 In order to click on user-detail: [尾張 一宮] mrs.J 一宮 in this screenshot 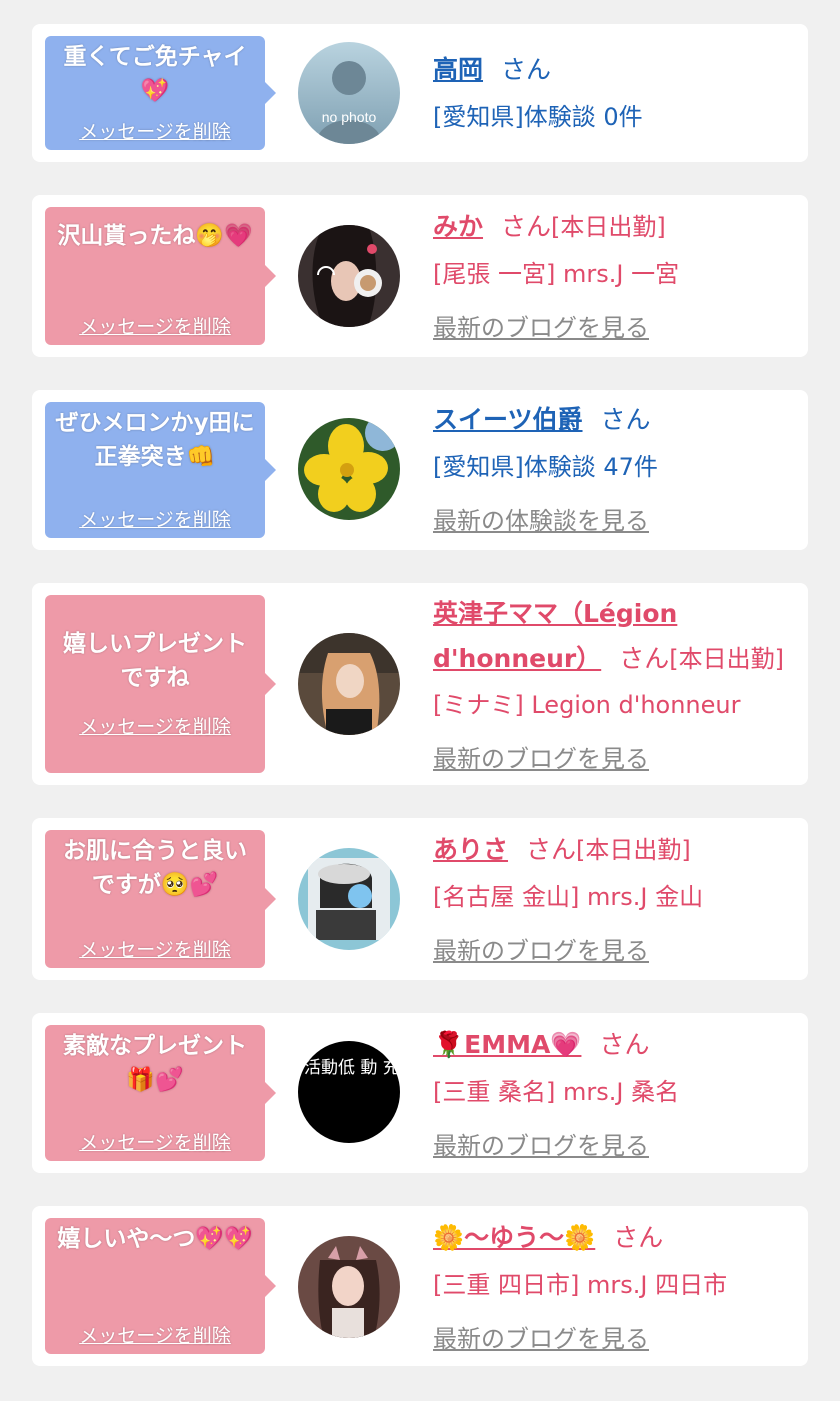, I will do `click(556, 274)`.